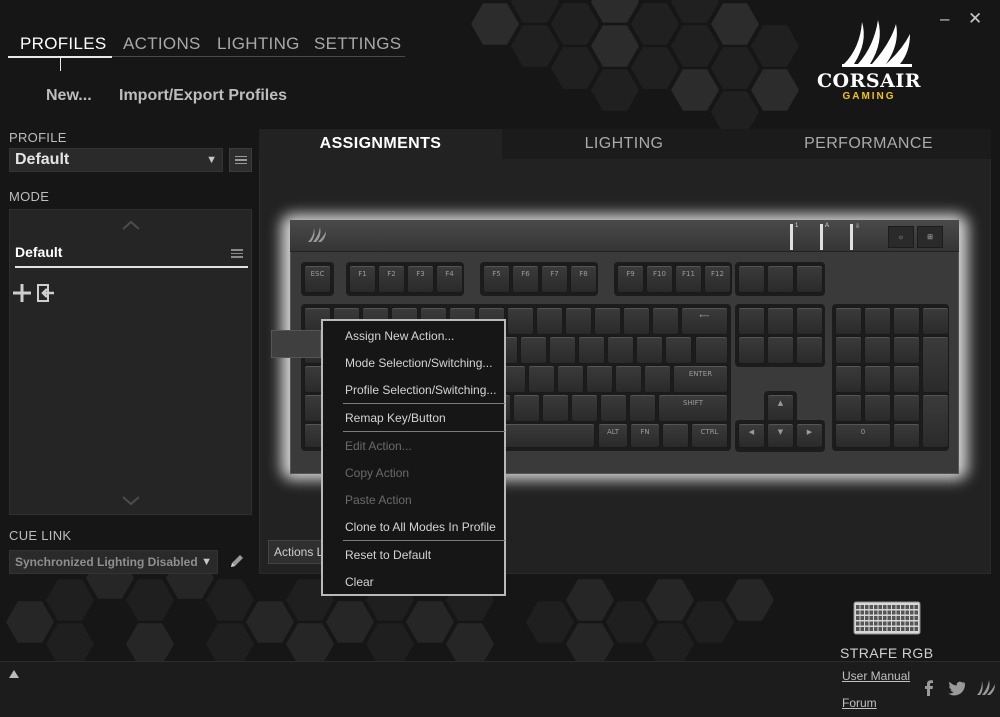 The height and width of the screenshot is (717, 1000). Describe the element at coordinates (986, 688) in the screenshot. I see `corsair-icon` at that location.